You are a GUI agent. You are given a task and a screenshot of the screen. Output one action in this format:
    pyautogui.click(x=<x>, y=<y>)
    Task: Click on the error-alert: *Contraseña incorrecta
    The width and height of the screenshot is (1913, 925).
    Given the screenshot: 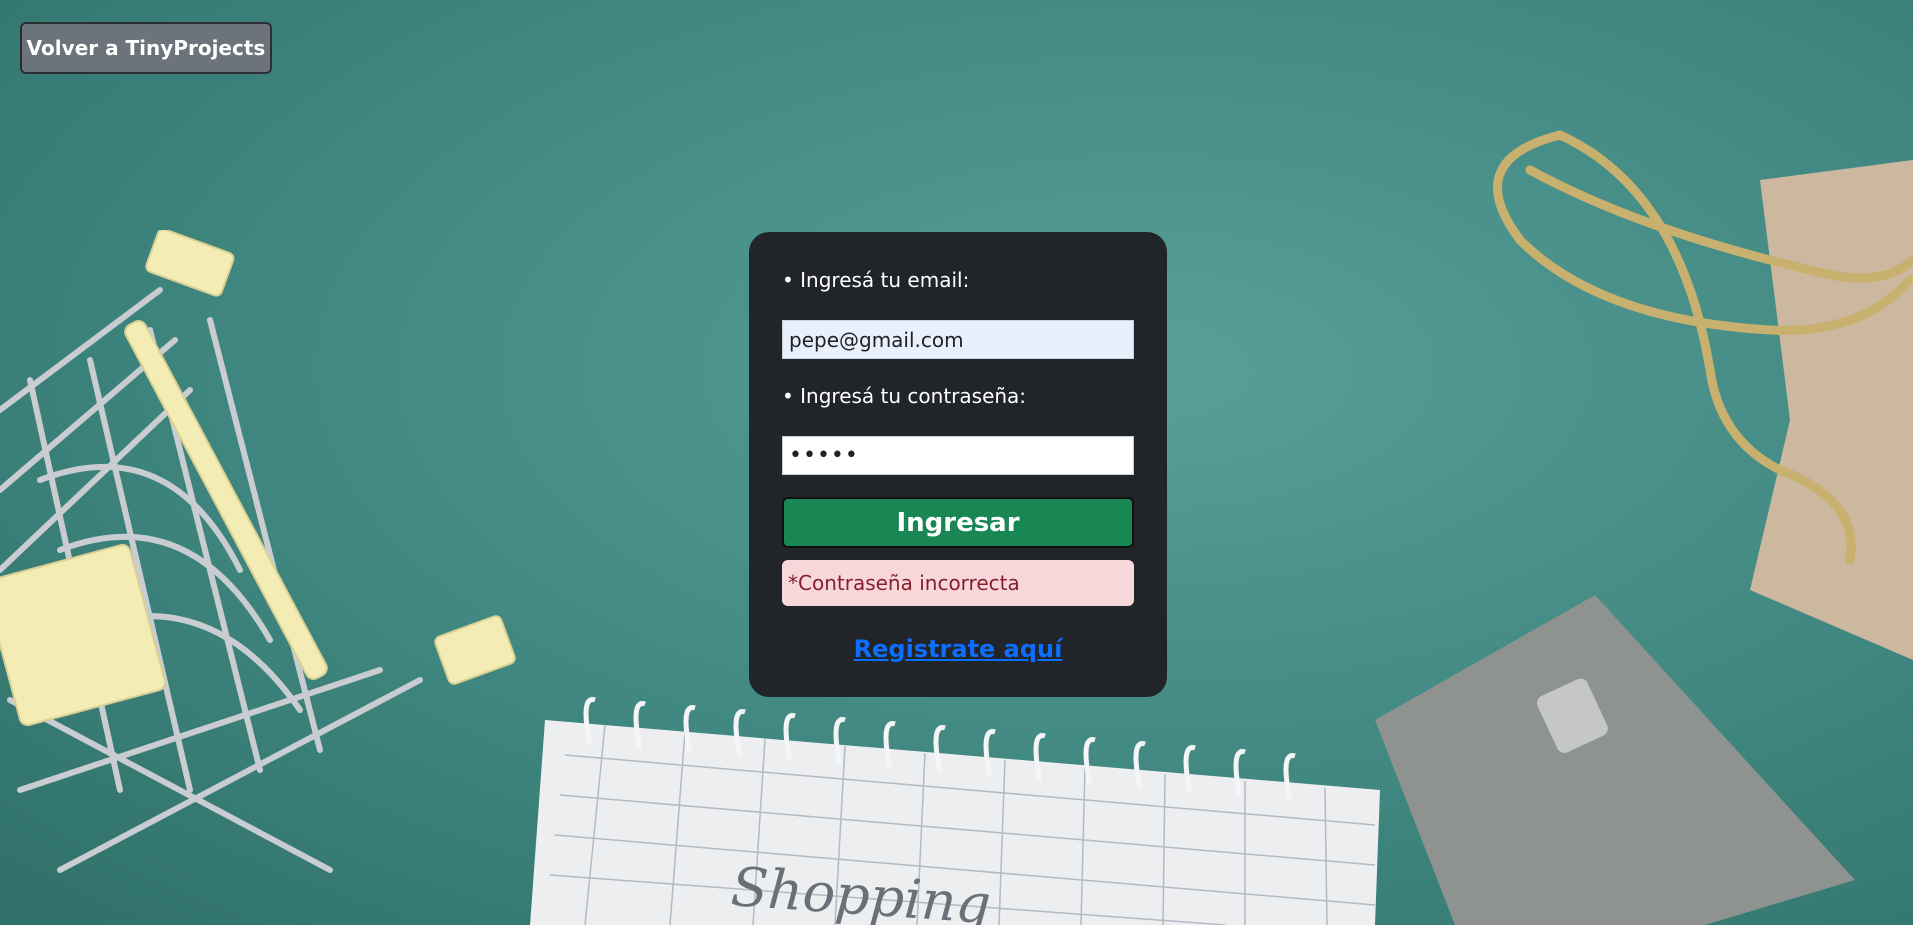 What is the action you would take?
    pyautogui.click(x=958, y=583)
    